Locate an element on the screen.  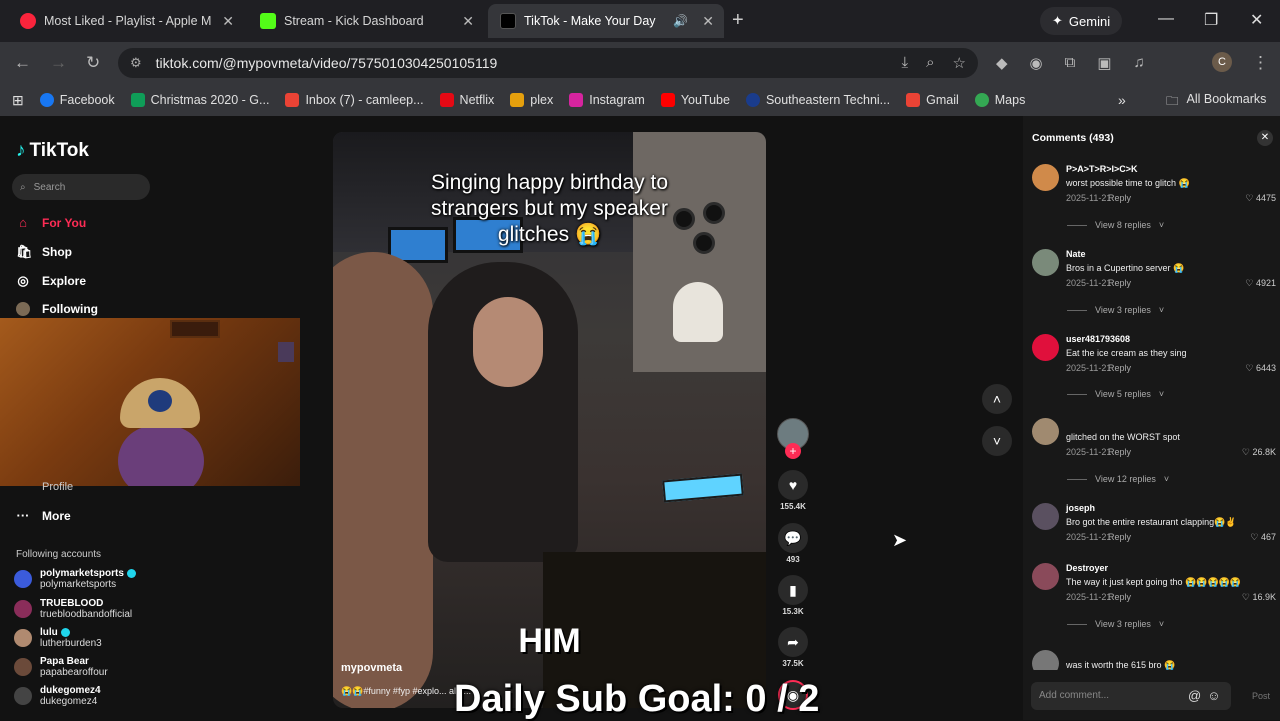
minimize-button: — is located at coordinates (1166, 19).